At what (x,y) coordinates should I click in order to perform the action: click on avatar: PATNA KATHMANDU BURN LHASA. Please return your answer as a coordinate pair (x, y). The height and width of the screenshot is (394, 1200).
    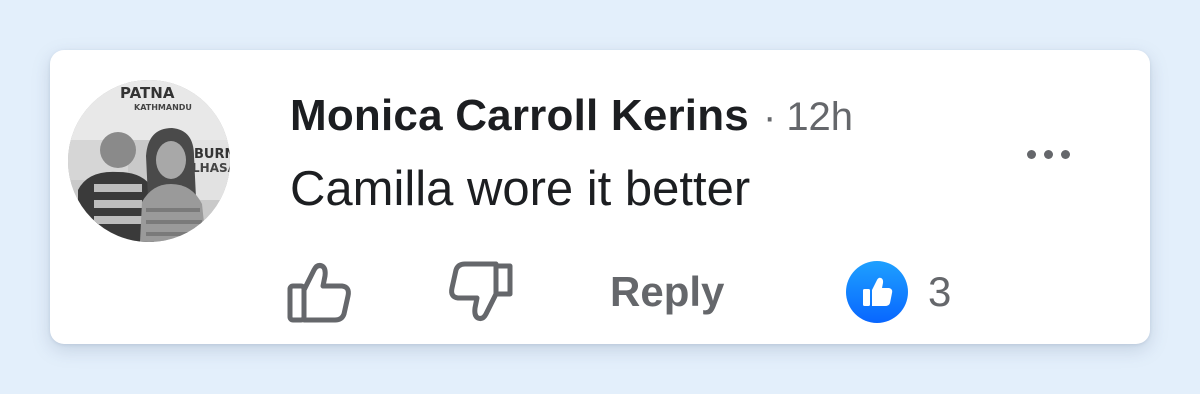
    Looking at the image, I should click on (149, 161).